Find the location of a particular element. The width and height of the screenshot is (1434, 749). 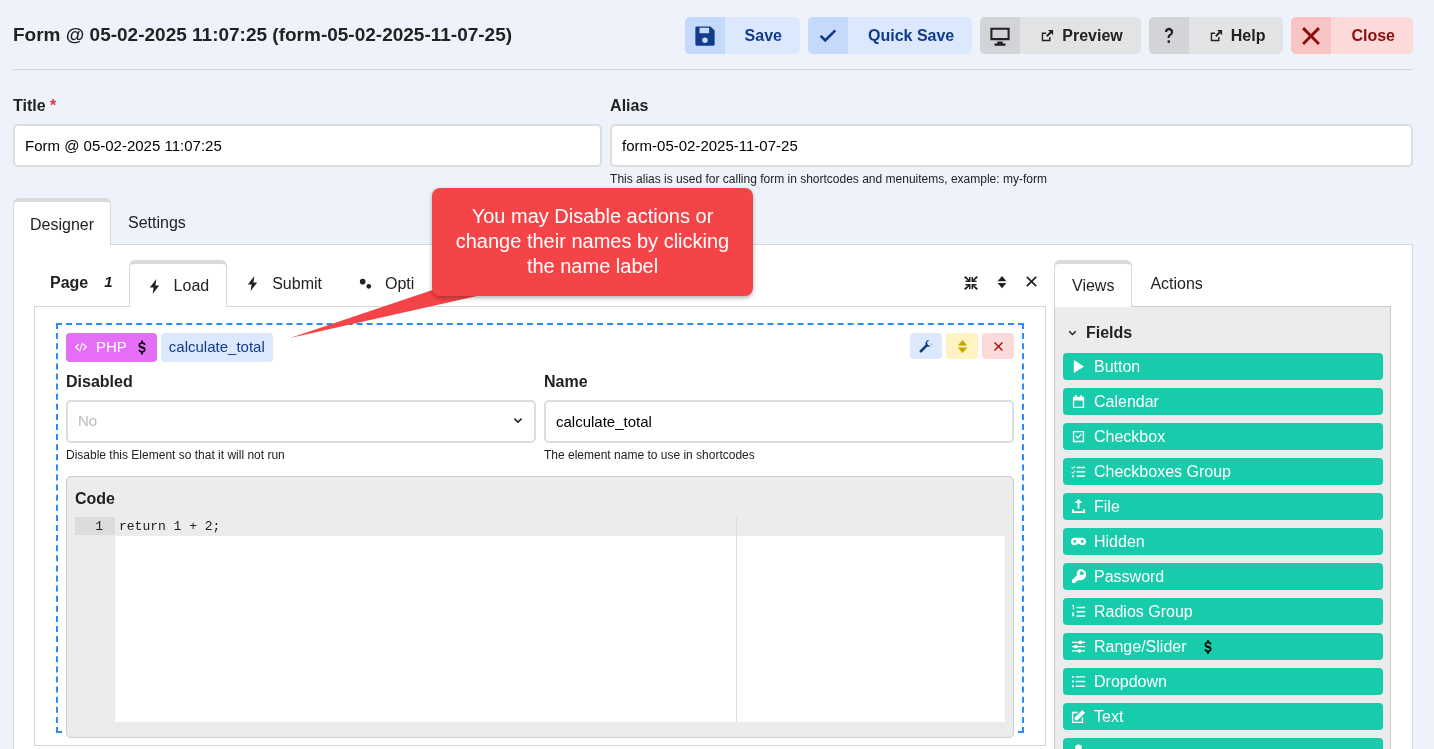

tab: Actions is located at coordinates (1176, 282).